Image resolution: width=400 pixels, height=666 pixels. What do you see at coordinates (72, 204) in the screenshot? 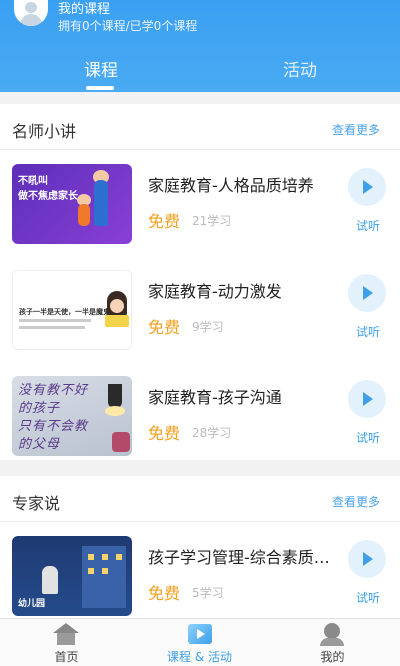
I see `course-thumbnail: 不吼叫 做不焦虑家长` at bounding box center [72, 204].